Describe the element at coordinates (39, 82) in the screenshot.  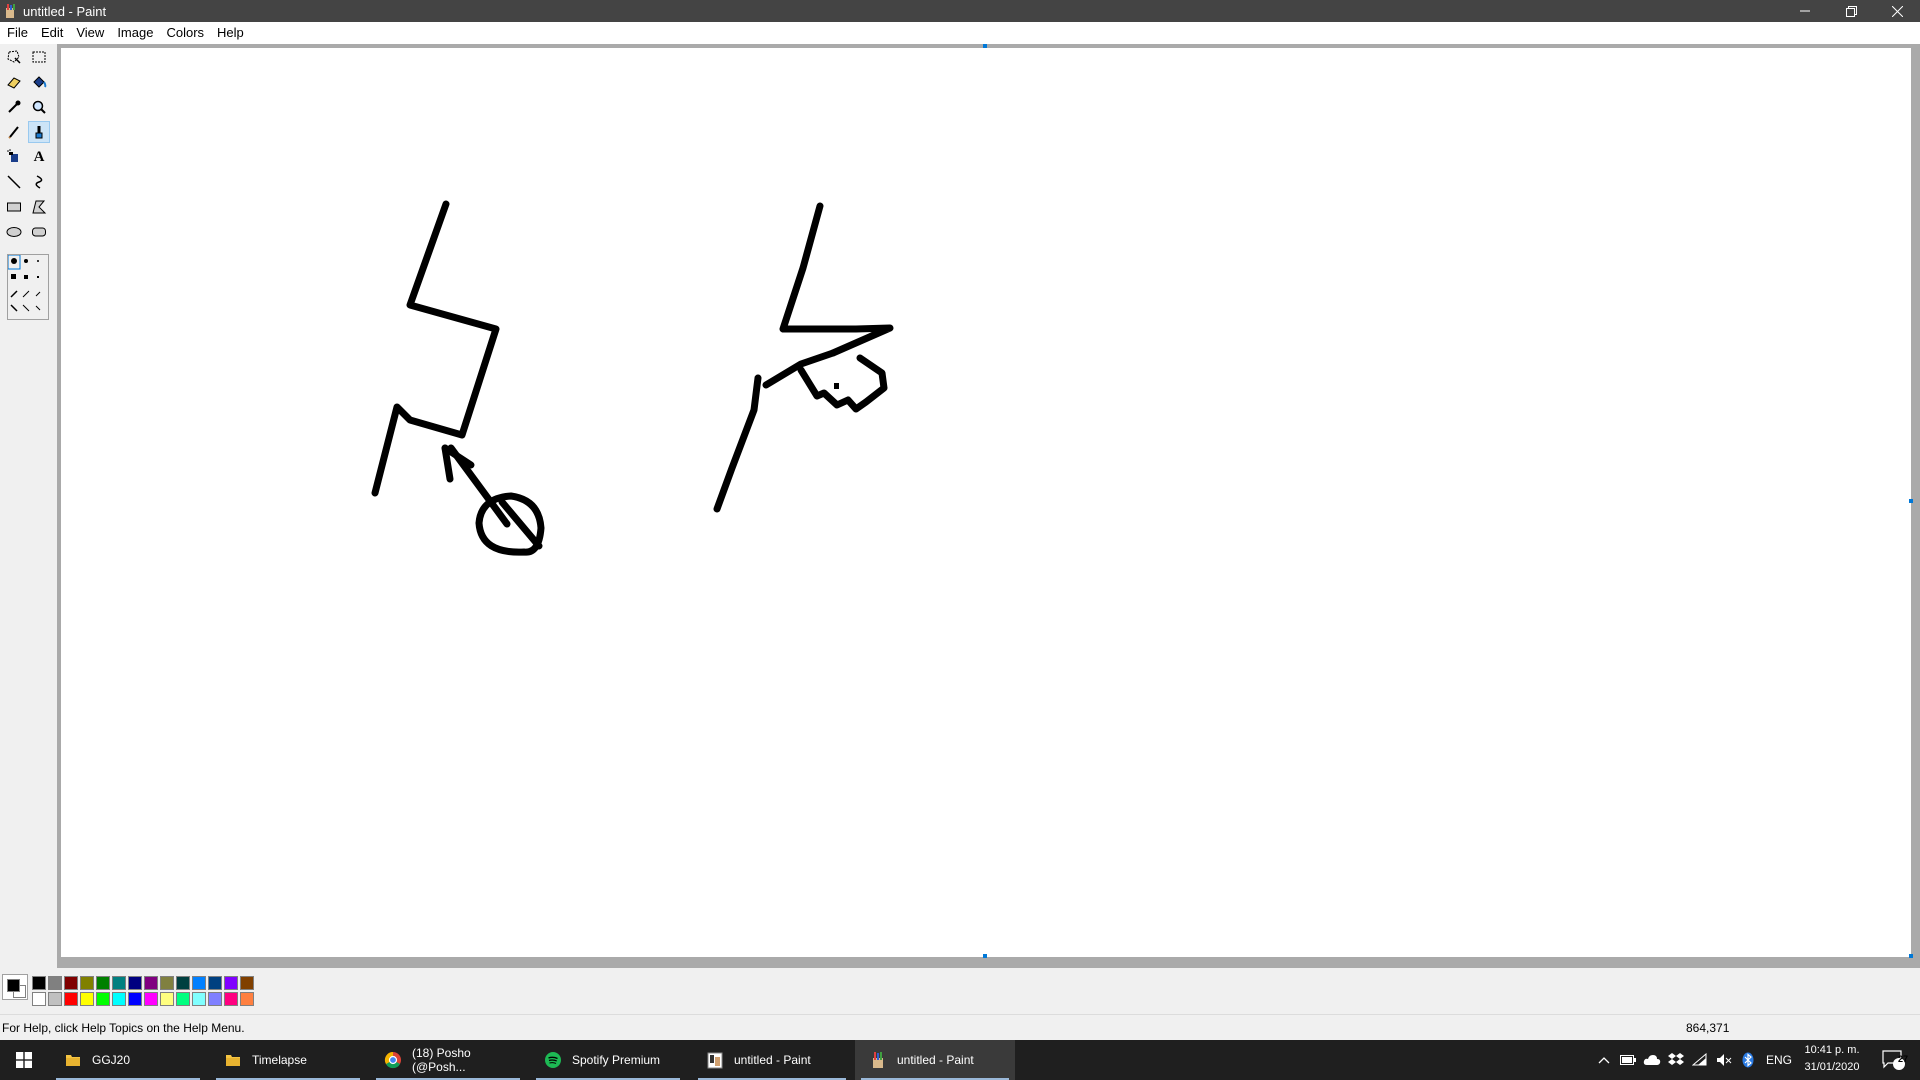
I see `tool-fill` at that location.